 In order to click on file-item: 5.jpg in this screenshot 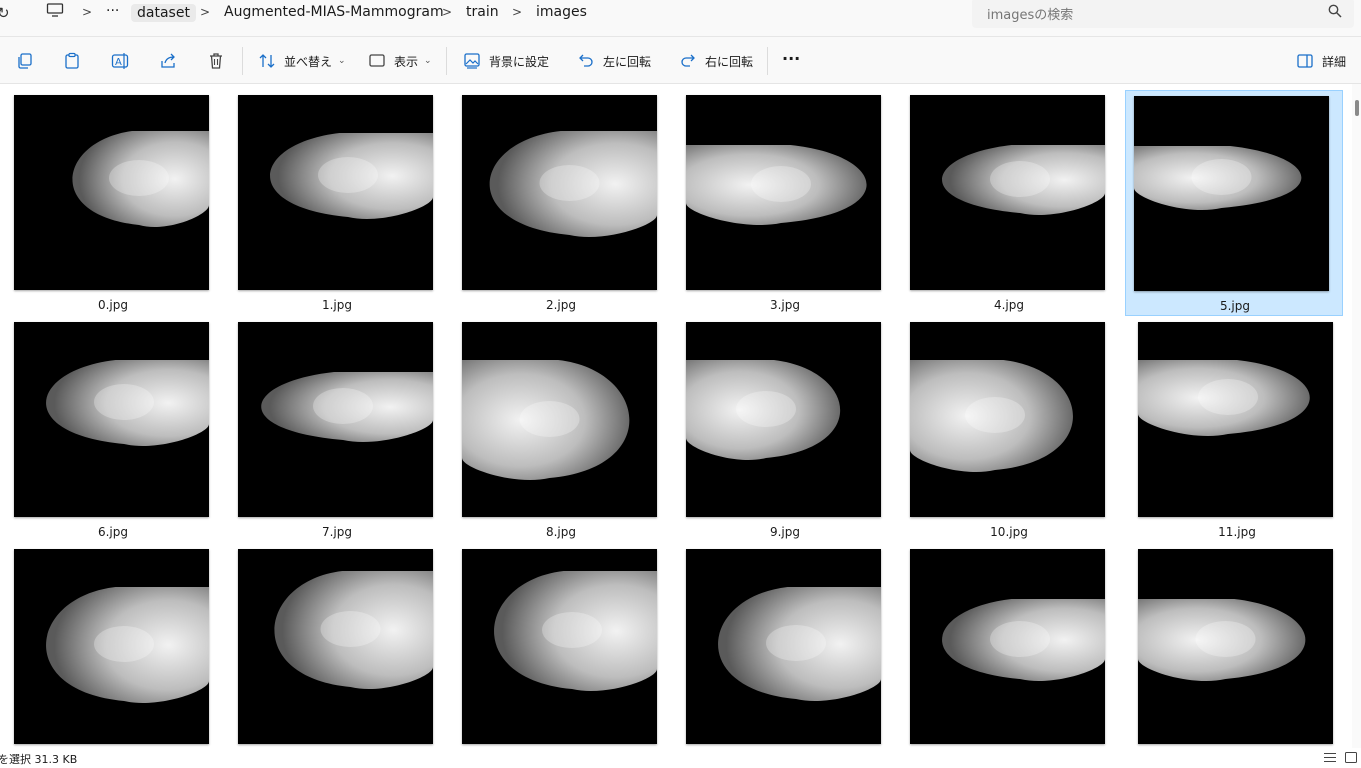, I will do `click(1234, 203)`.